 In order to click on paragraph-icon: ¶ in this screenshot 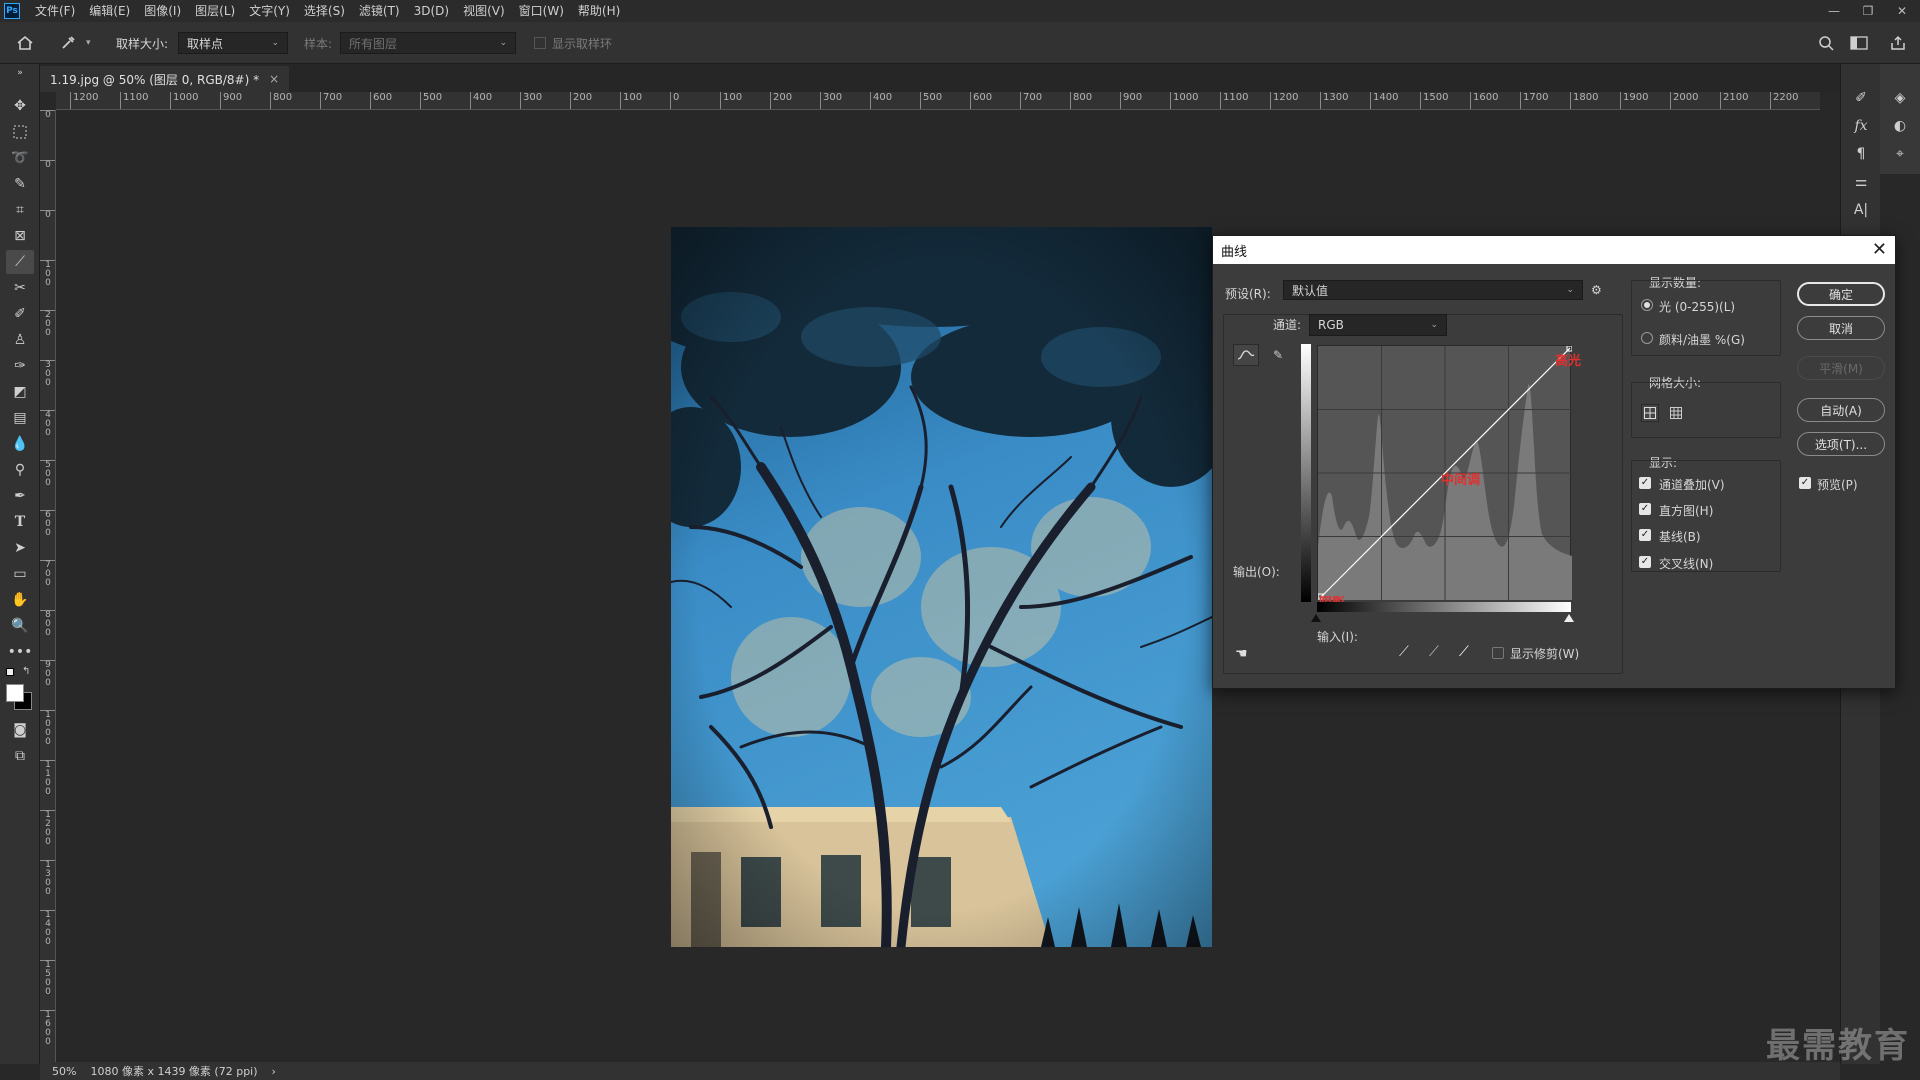, I will do `click(1861, 154)`.